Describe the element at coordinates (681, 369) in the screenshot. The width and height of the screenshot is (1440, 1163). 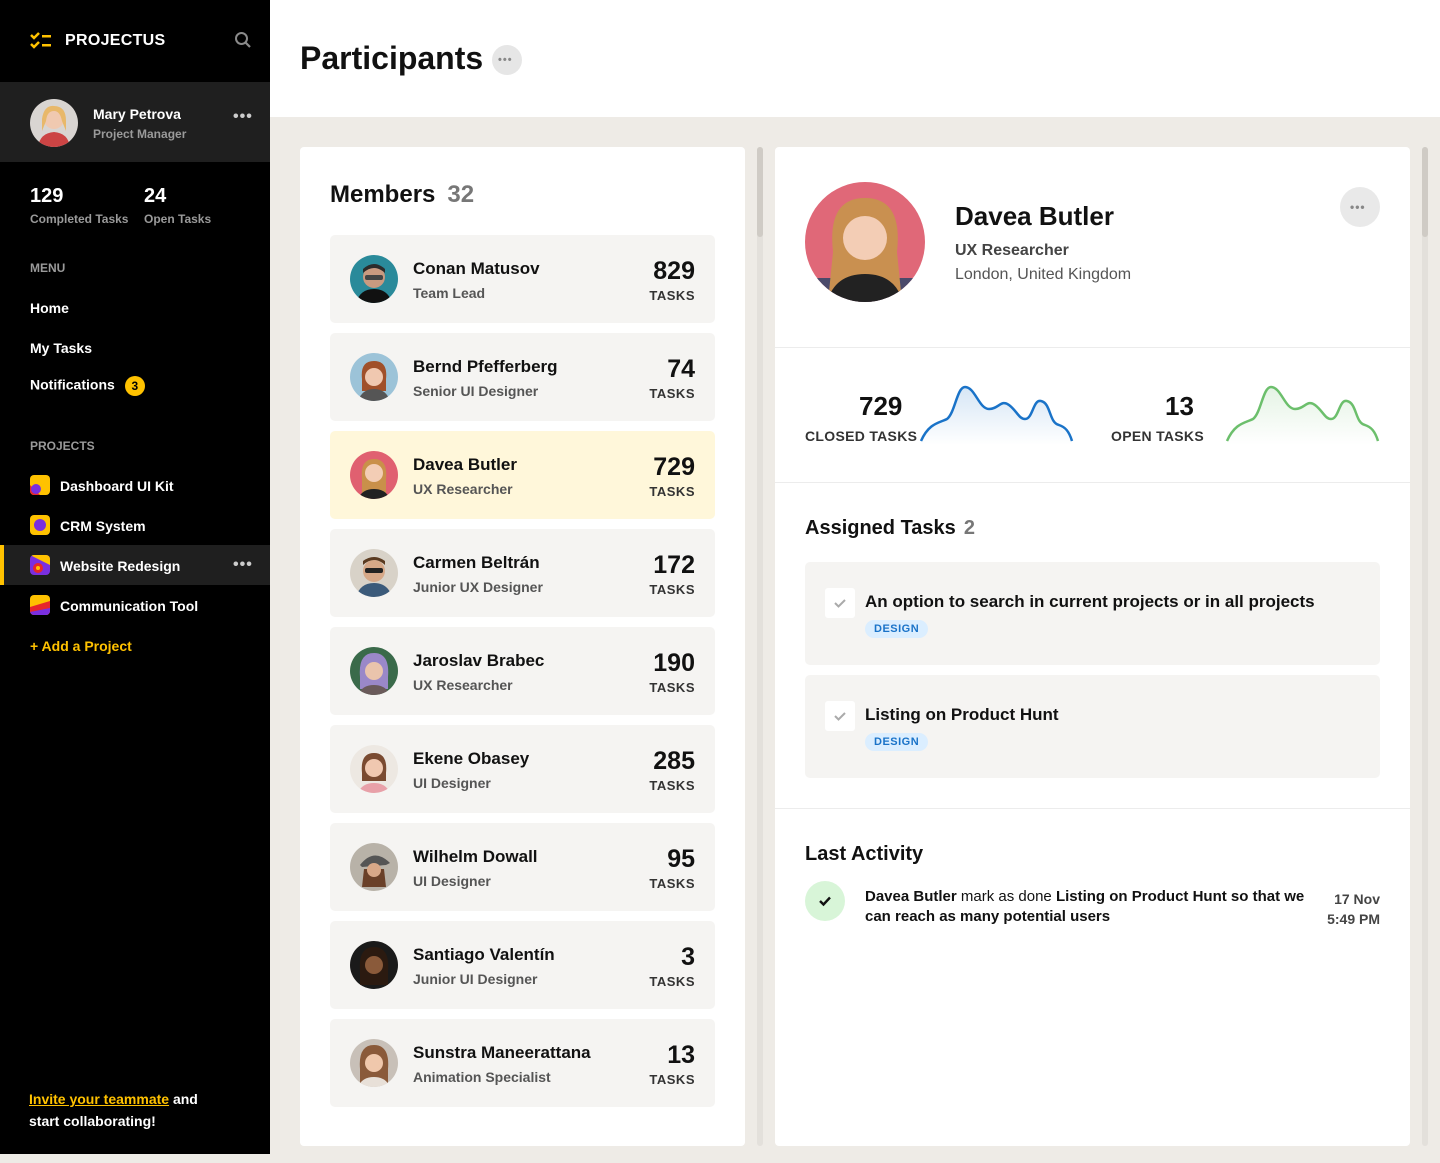
I see `member-task-count: 74` at that location.